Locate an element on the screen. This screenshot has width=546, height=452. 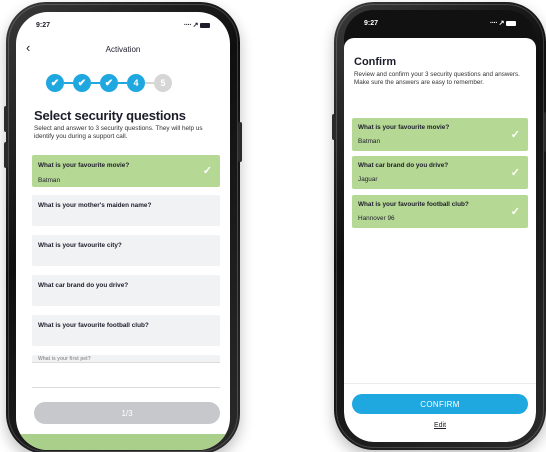
confirm-button: CONFIRM is located at coordinates (440, 404).